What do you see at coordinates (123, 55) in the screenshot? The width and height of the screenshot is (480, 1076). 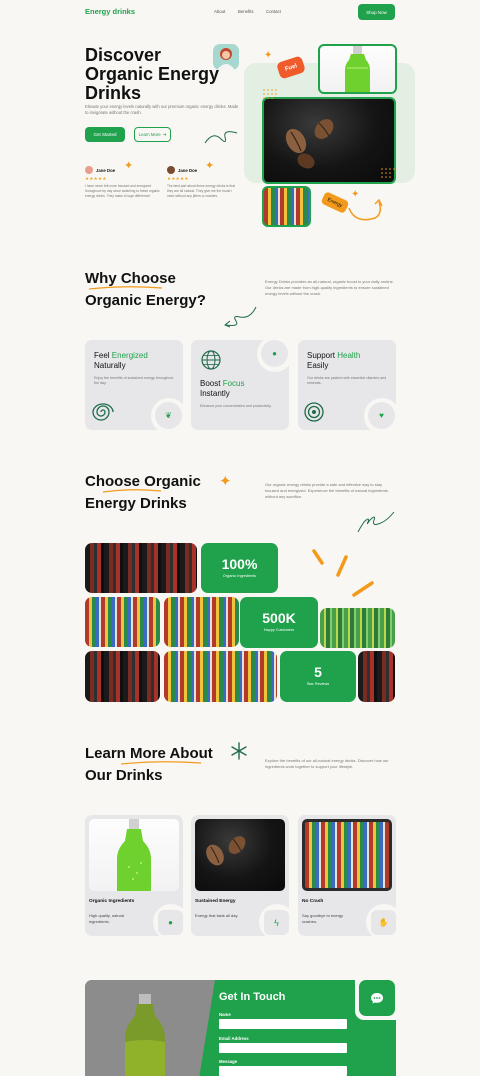 I see `hero-title-line1: Discover` at bounding box center [123, 55].